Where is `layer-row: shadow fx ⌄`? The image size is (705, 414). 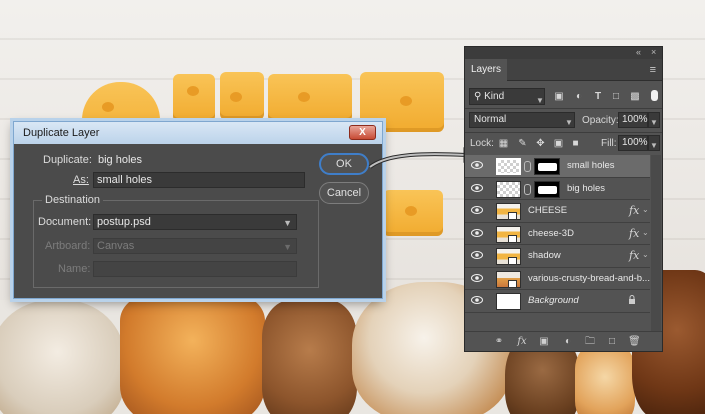 layer-row: shadow fx ⌄ is located at coordinates (557, 256).